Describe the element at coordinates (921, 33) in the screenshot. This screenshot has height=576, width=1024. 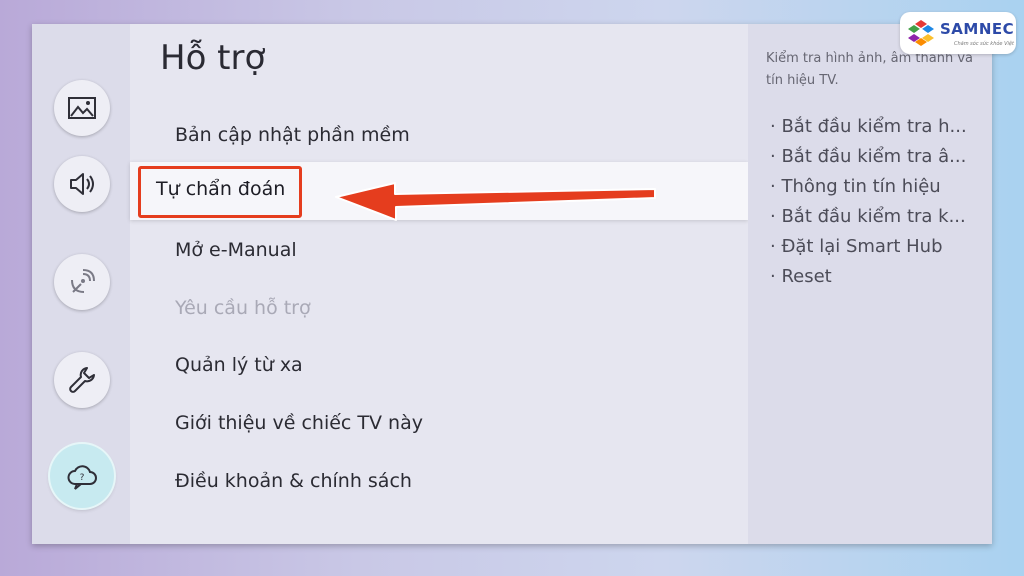
I see `samnec-logo-icon` at that location.